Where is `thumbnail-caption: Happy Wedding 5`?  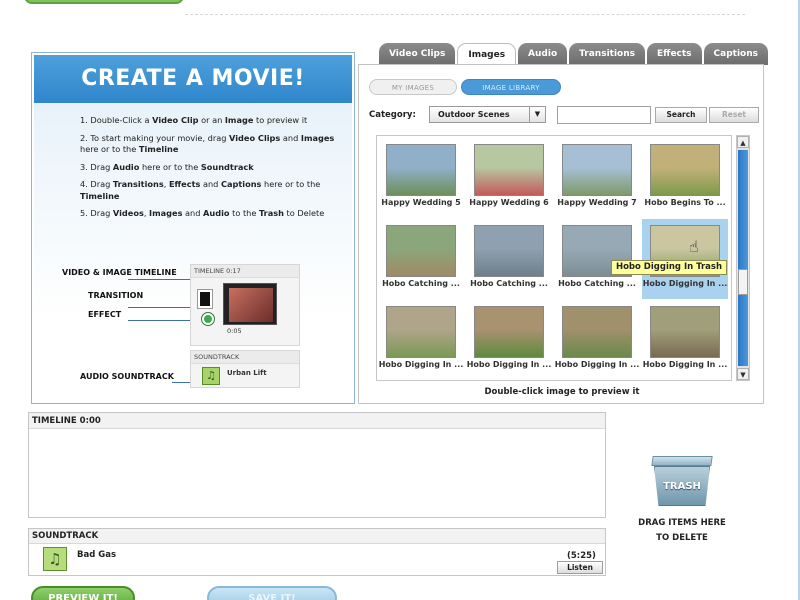
thumbnail-caption: Happy Wedding 5 is located at coordinates (421, 202).